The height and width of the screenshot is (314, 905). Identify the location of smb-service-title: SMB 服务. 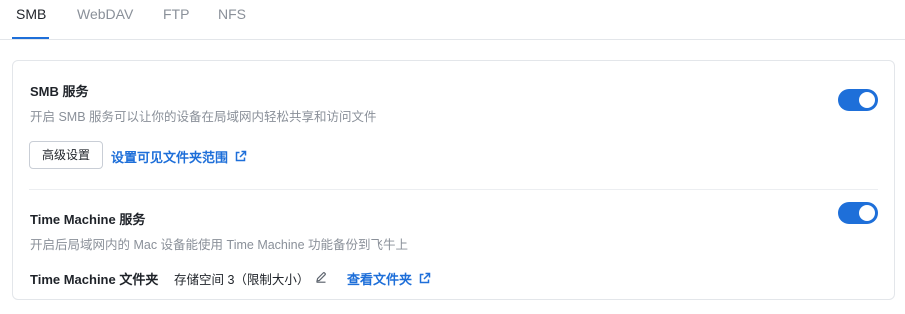
(59, 91).